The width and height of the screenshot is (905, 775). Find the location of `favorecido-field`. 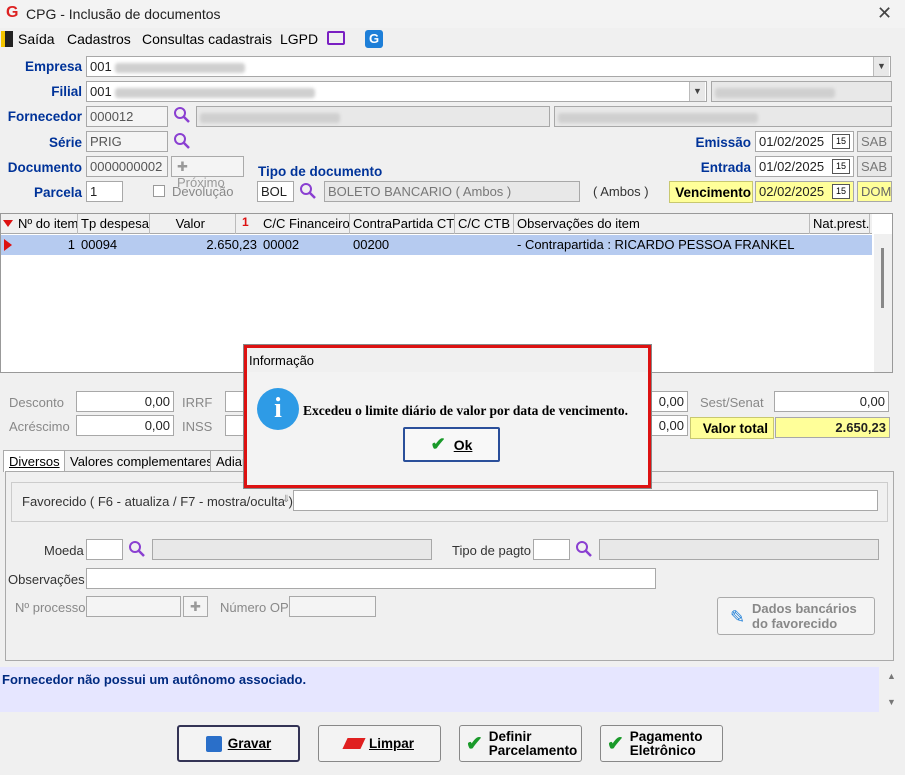

favorecido-field is located at coordinates (585, 500).